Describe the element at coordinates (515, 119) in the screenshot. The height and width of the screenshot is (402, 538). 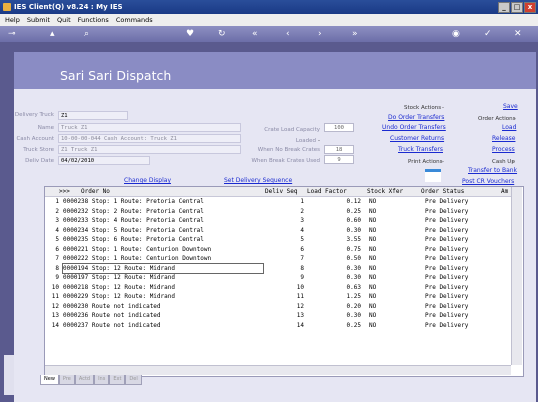
I see `order-actions-marker: -` at that location.